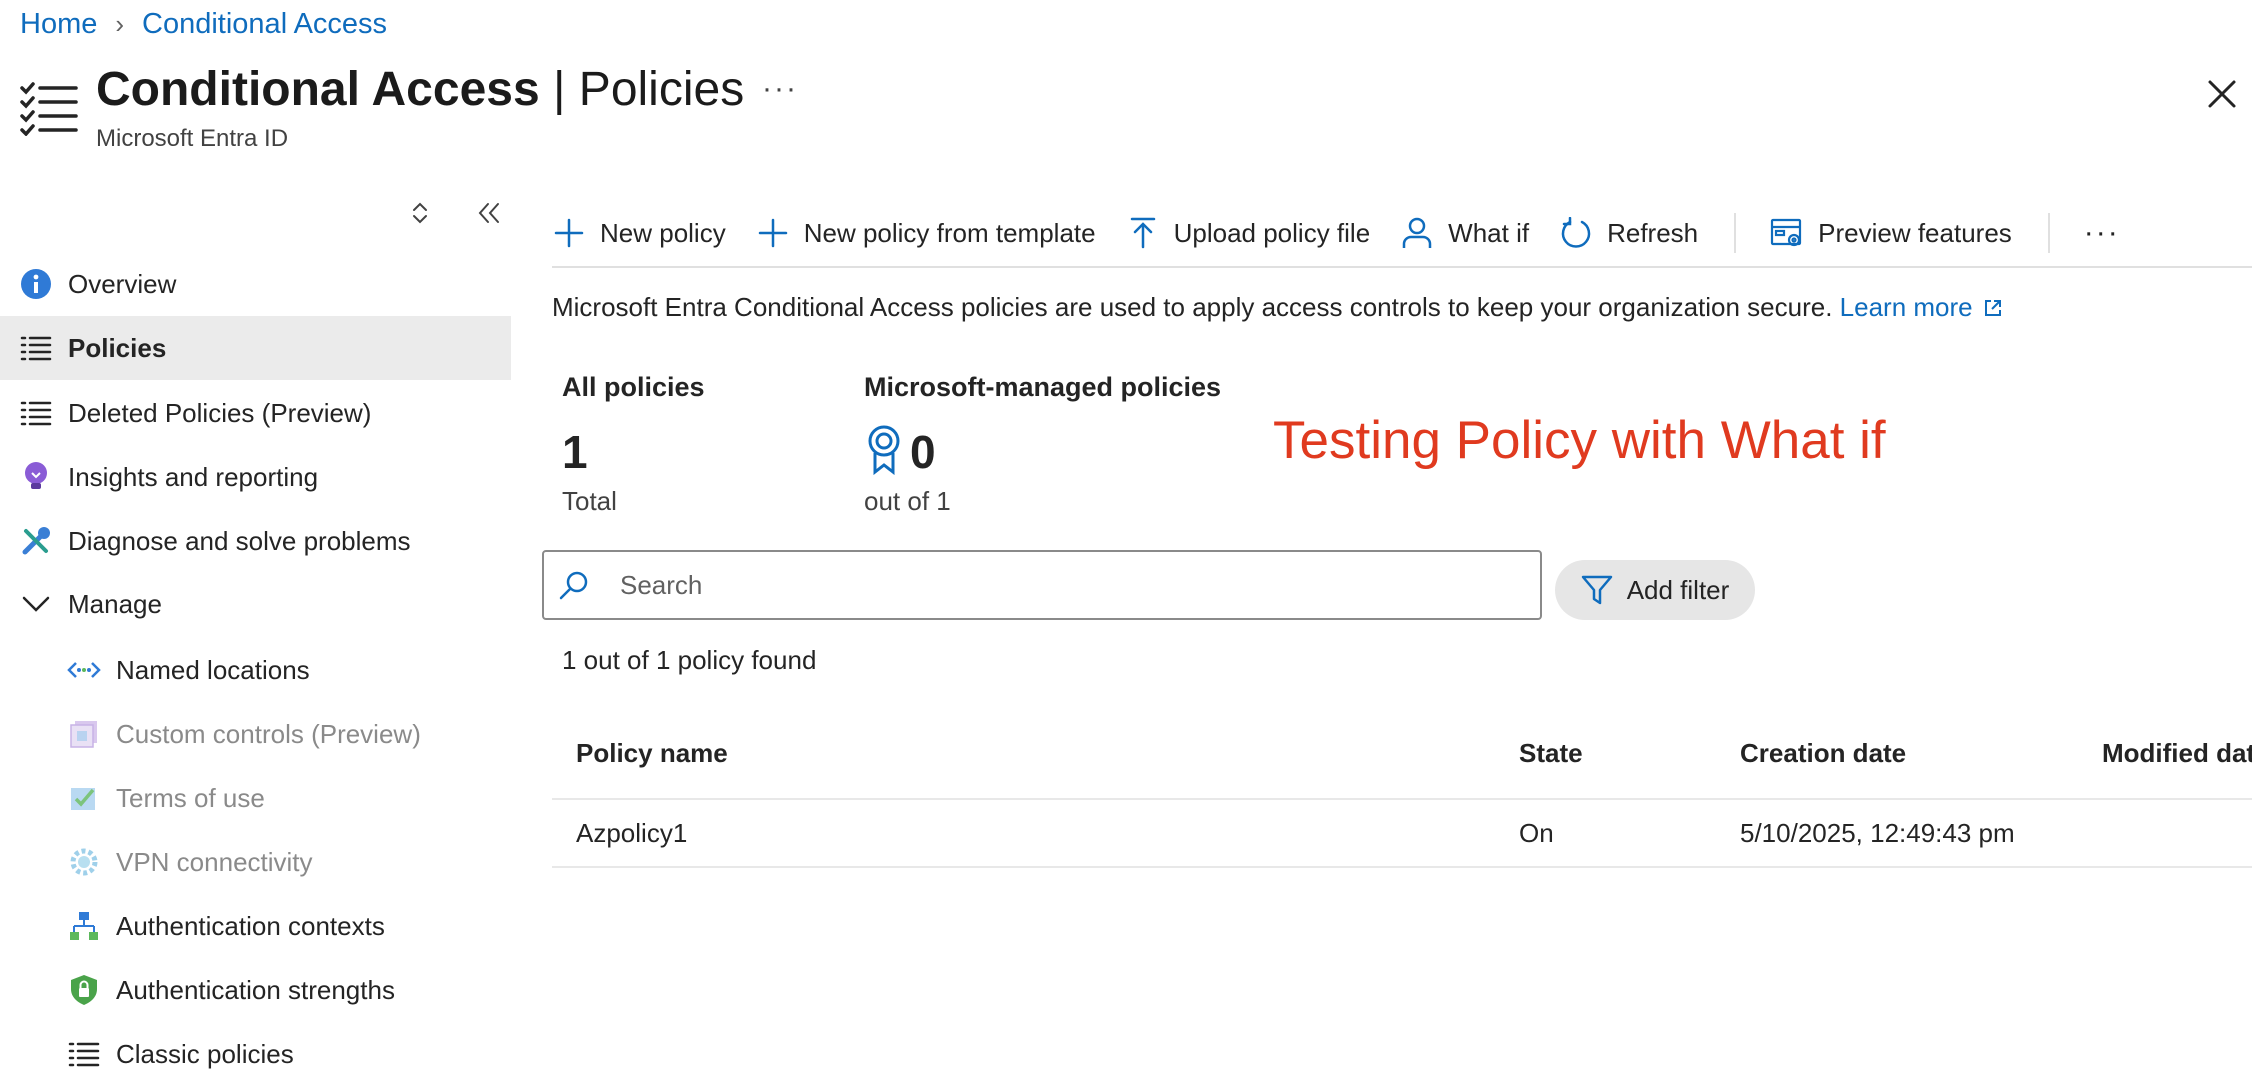  I want to click on sidebar-item-classic-policies: Classic policies, so click(255, 1054).